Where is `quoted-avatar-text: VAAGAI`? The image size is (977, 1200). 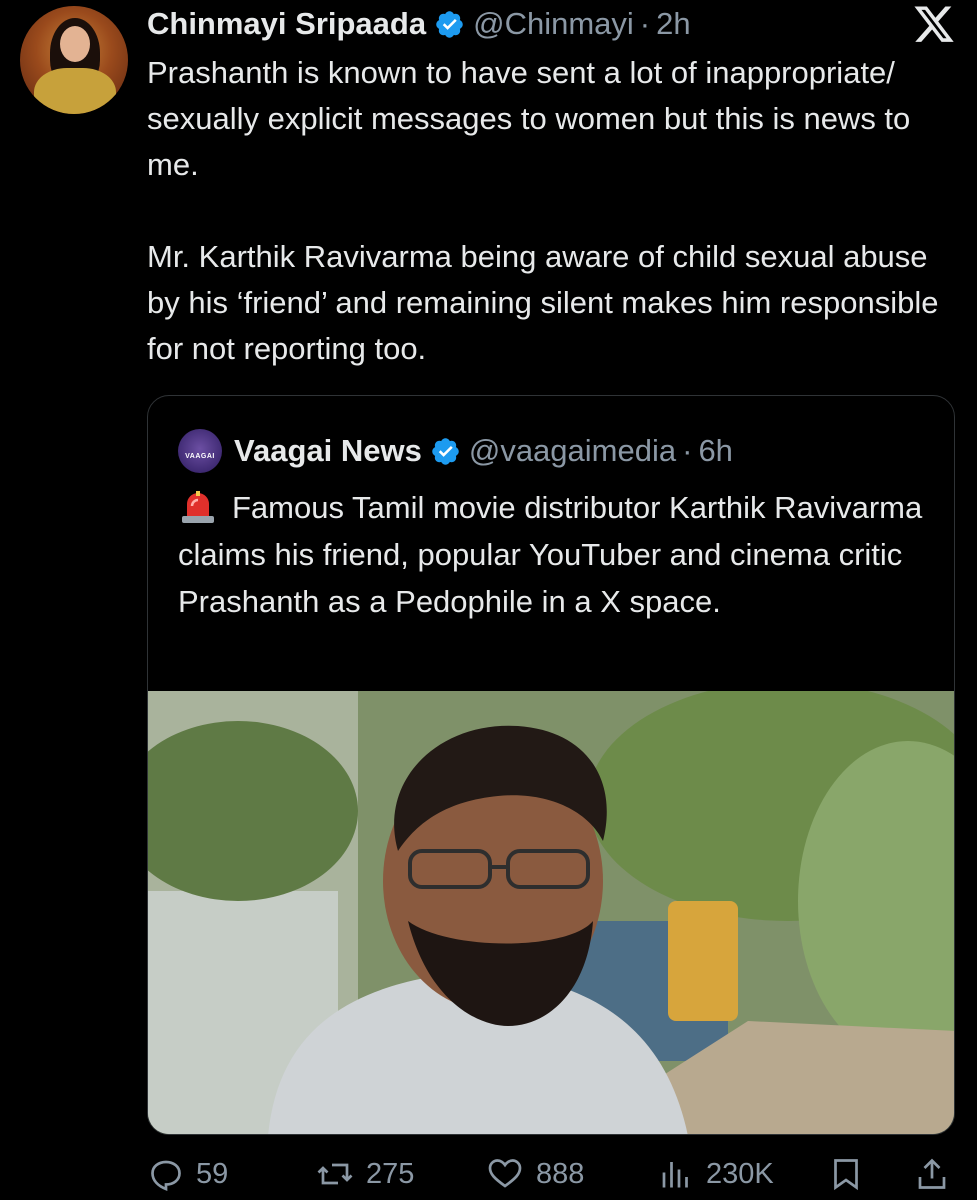 quoted-avatar-text: VAAGAI is located at coordinates (200, 456).